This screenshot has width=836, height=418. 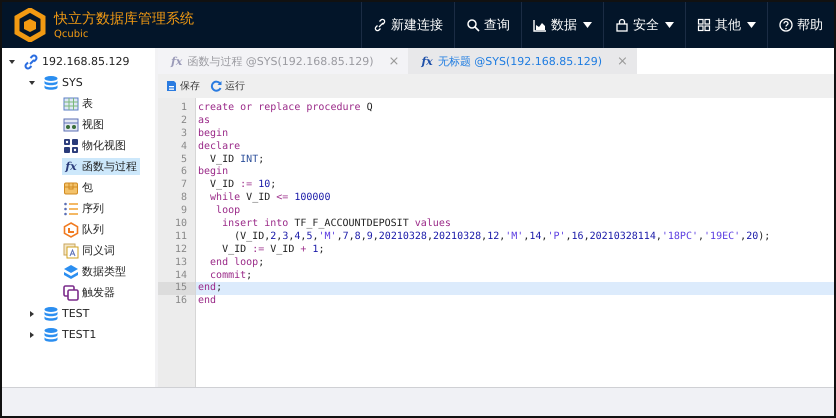 What do you see at coordinates (181, 263) in the screenshot?
I see `line-number: 13` at bounding box center [181, 263].